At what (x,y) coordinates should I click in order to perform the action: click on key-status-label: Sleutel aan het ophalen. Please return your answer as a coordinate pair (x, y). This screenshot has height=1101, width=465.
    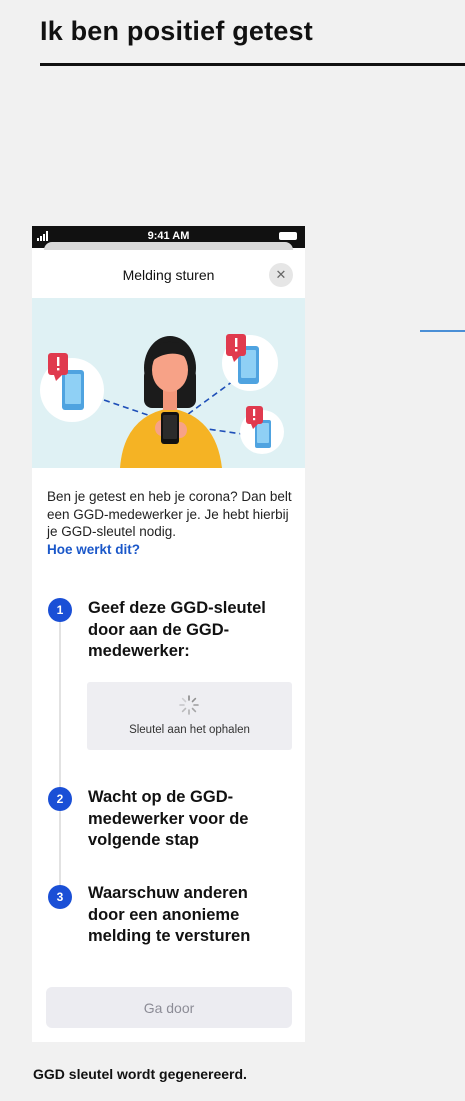
    Looking at the image, I should click on (189, 730).